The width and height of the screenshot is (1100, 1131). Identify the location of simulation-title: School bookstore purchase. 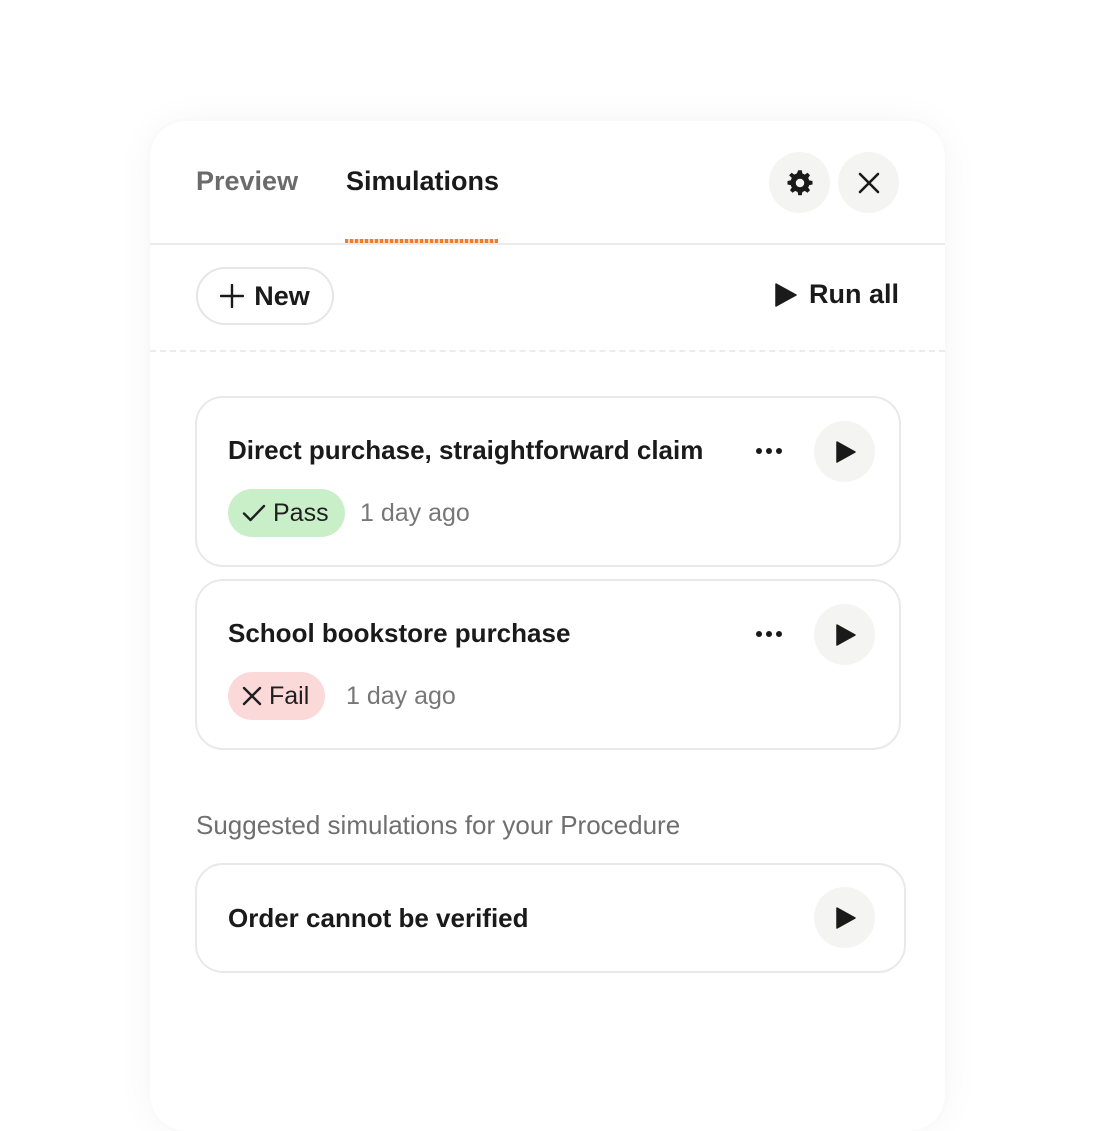
(399, 633).